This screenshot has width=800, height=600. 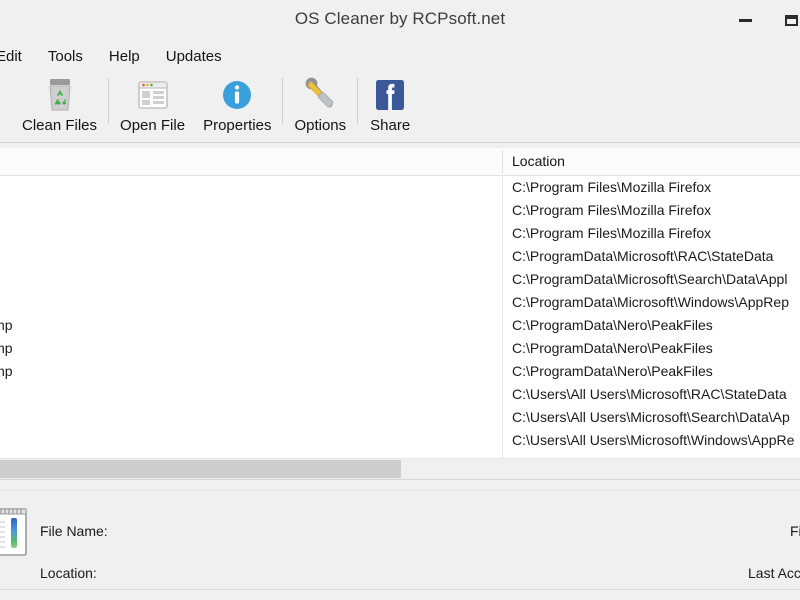 I want to click on horizontal-scrollbar-thumb, so click(x=200, y=469).